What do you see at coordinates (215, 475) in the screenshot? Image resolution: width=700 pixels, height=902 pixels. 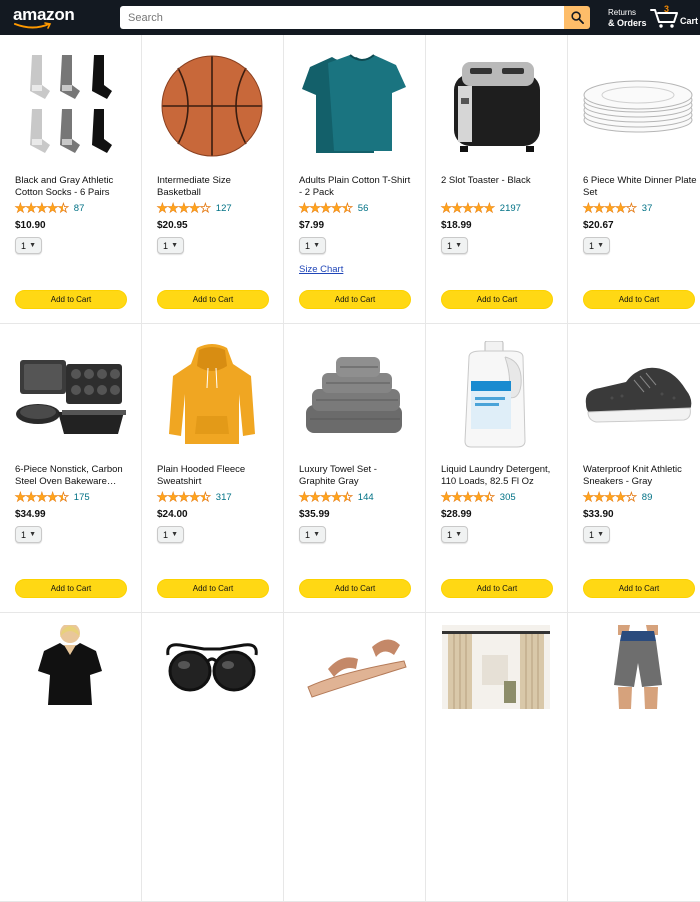 I see `product-title: Plain Hooded Fleece Sweatshirt` at bounding box center [215, 475].